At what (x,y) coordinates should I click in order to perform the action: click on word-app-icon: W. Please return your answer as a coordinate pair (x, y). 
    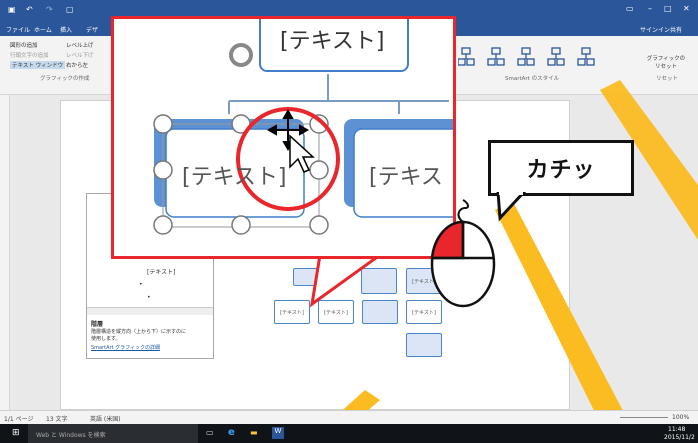
    Looking at the image, I should click on (278, 433).